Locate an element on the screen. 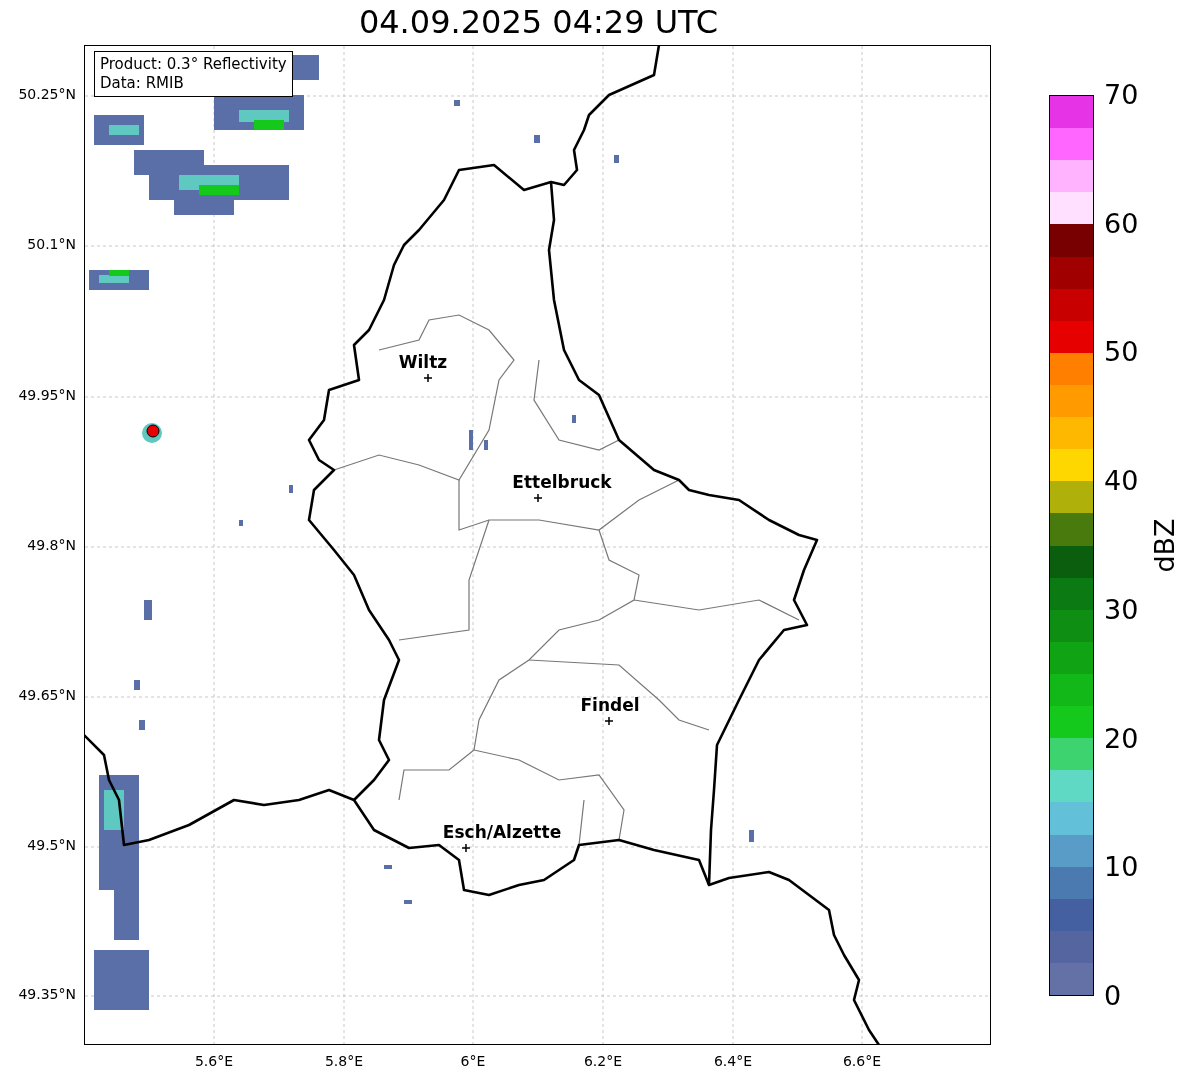 The image size is (1184, 1081). longitude-label: 6°E is located at coordinates (473, 1061).